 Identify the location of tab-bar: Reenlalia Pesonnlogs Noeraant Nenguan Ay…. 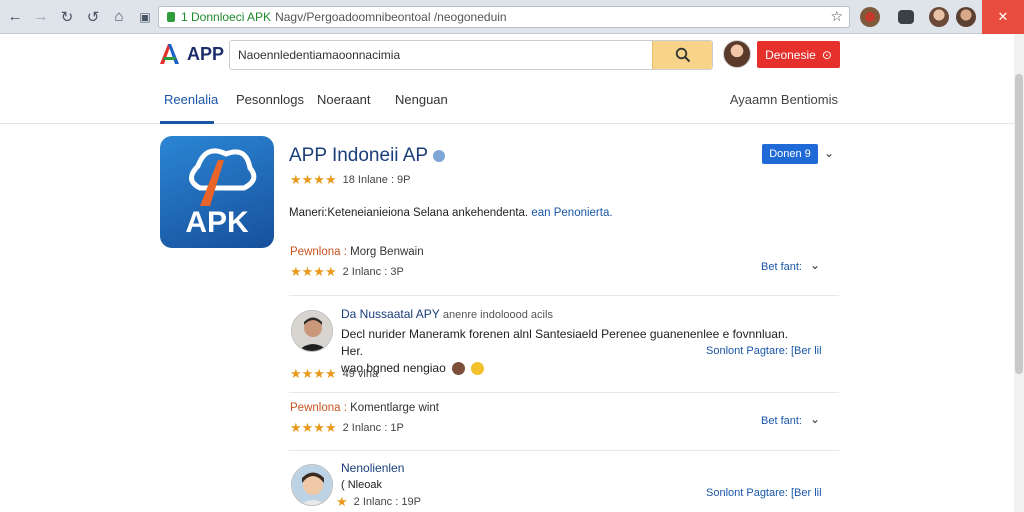
(512, 102).